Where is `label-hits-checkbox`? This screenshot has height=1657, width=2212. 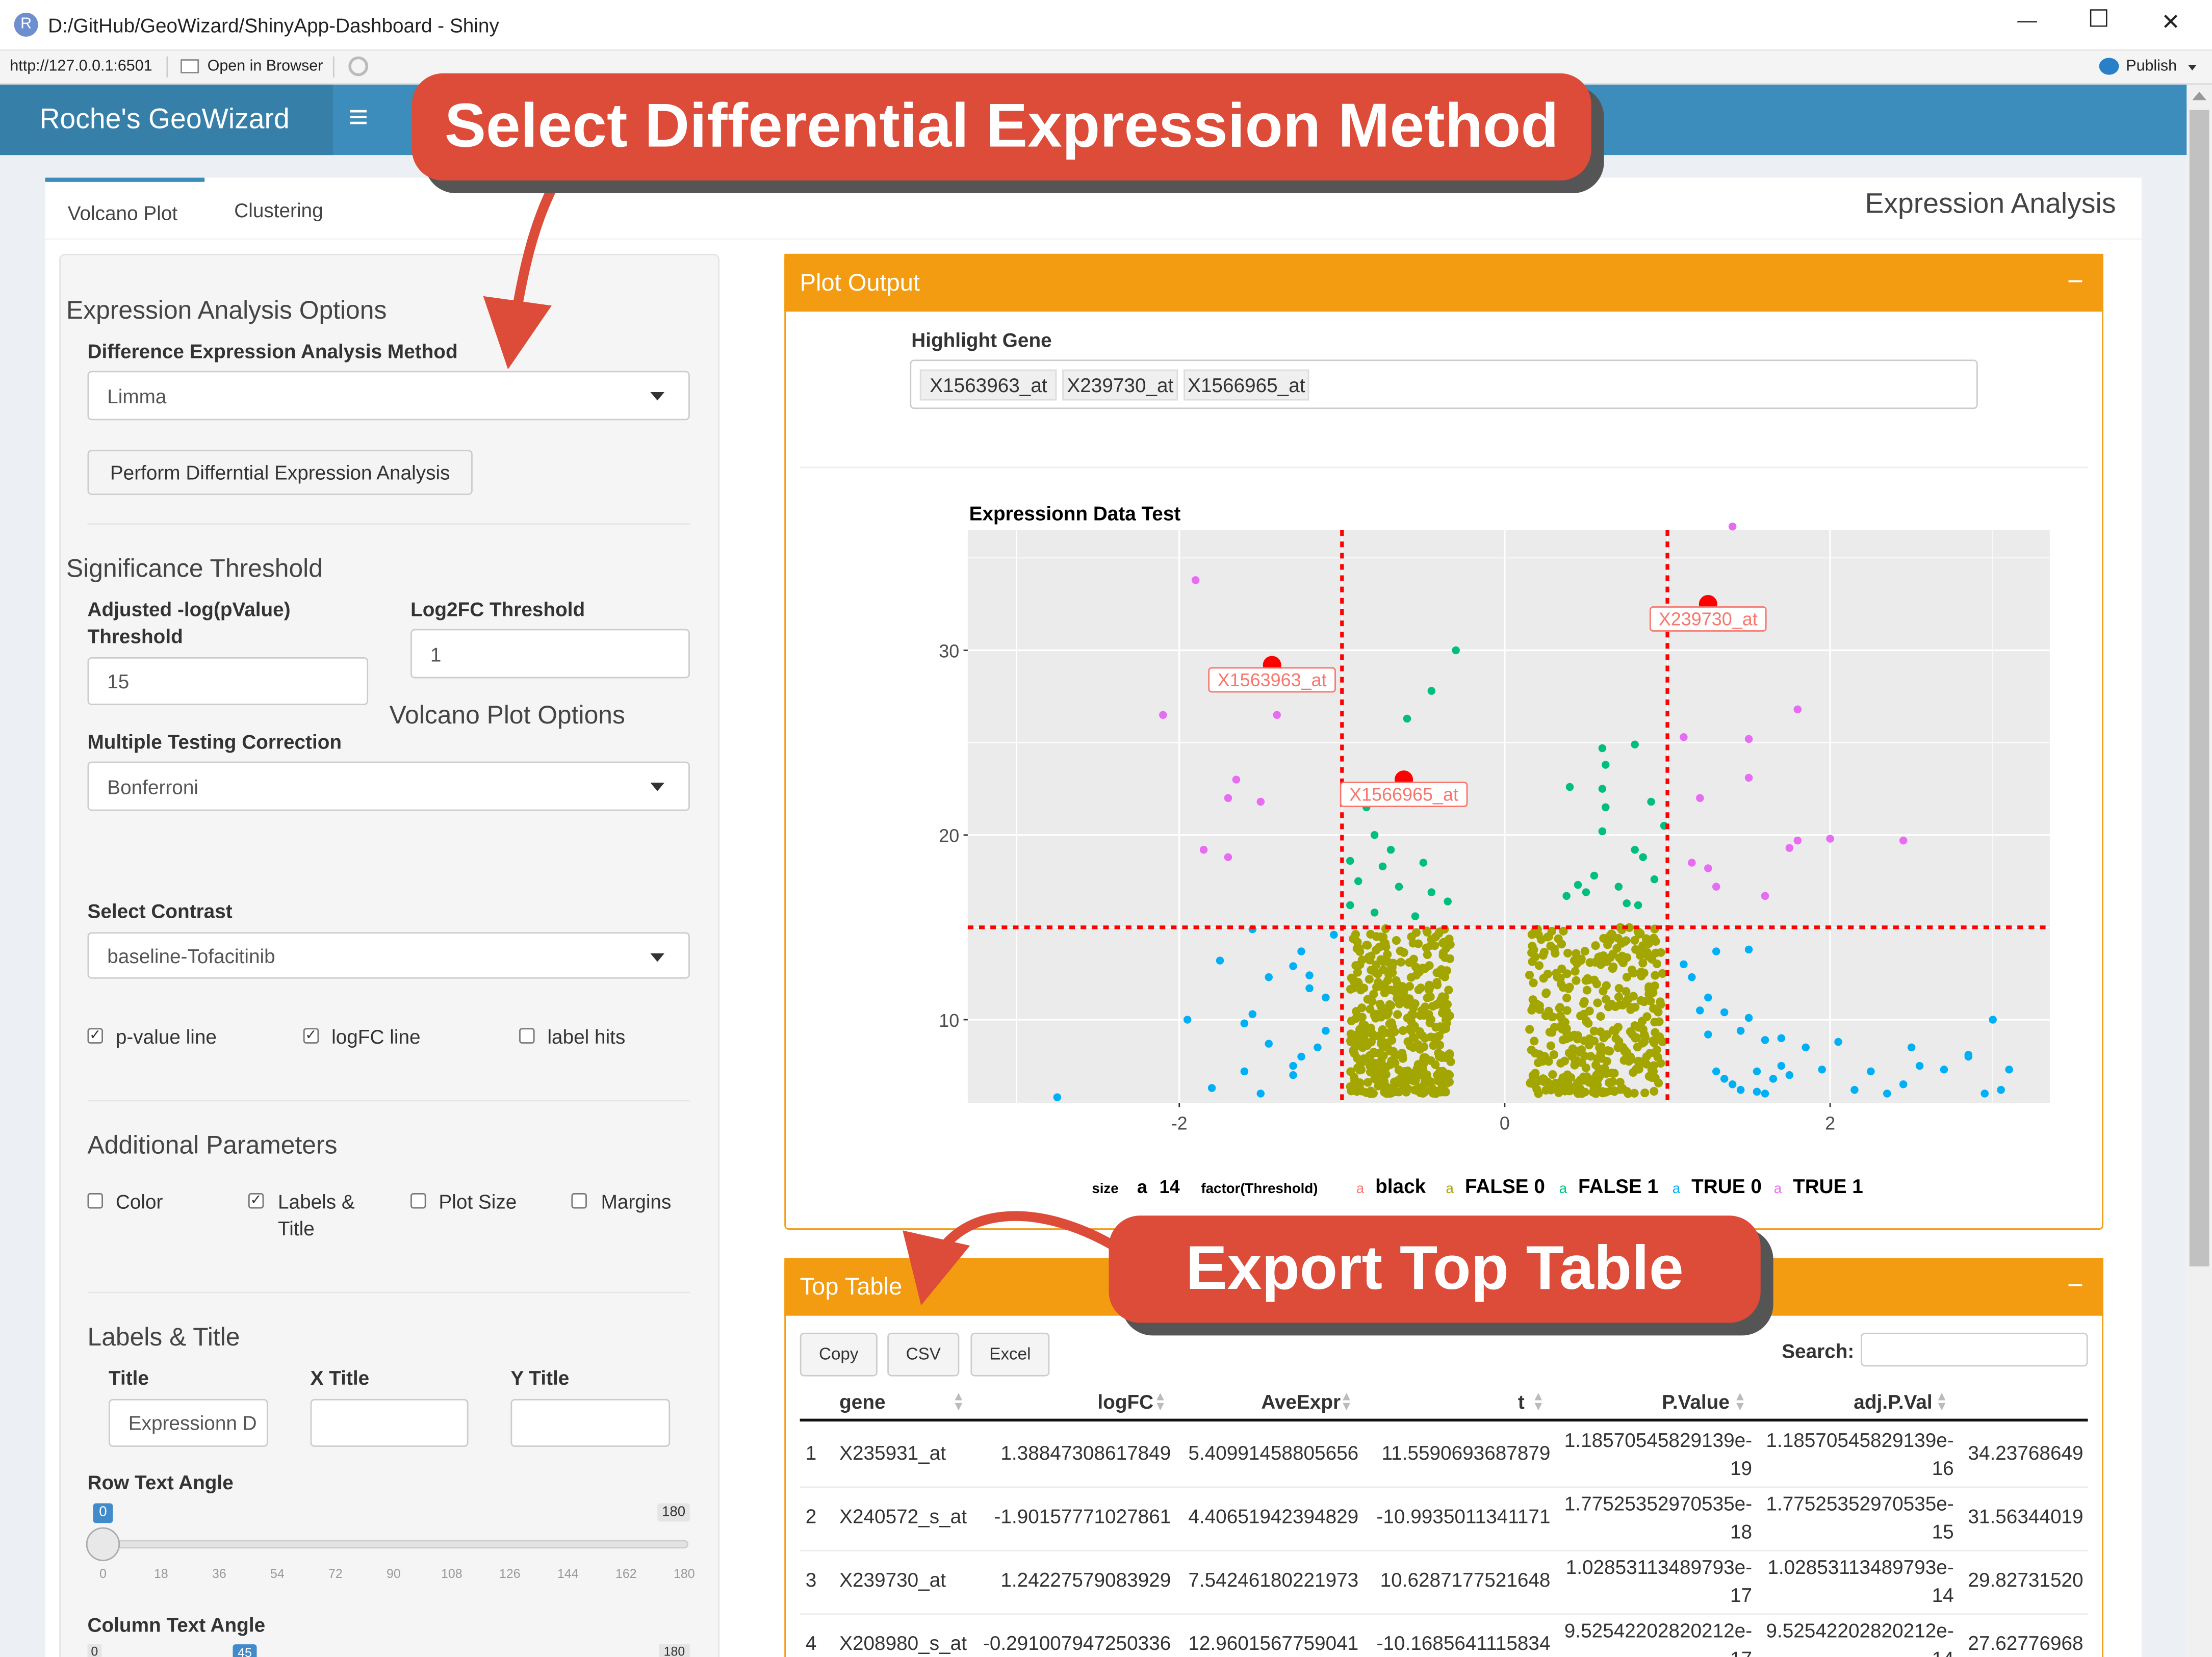 label-hits-checkbox is located at coordinates (527, 1036).